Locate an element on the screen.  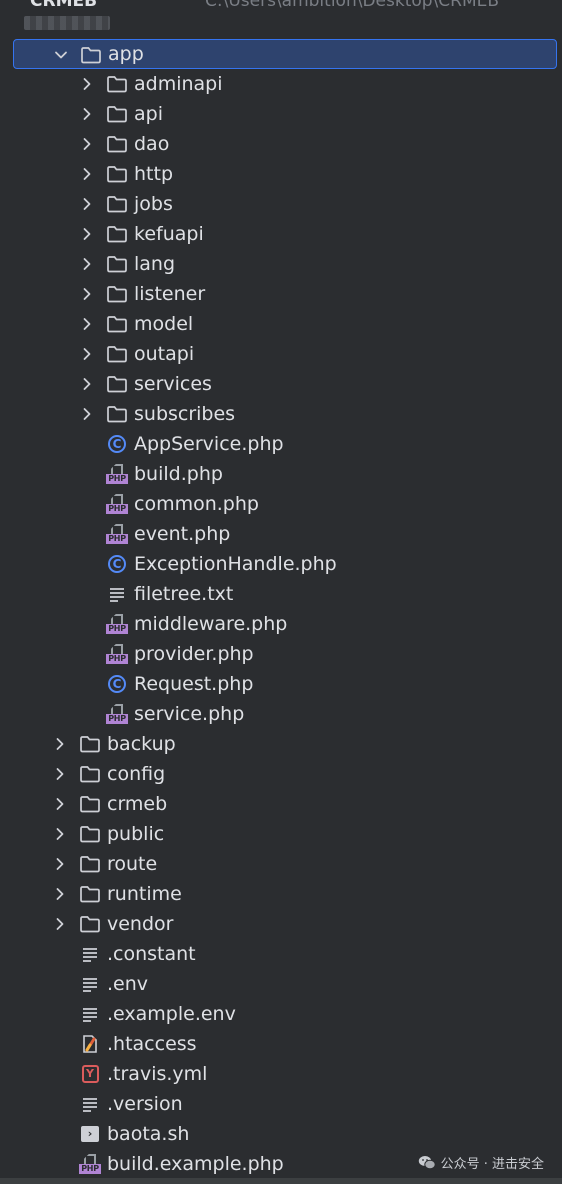
tree-item-appservice-php: C AppService.php is located at coordinates (281, 444).